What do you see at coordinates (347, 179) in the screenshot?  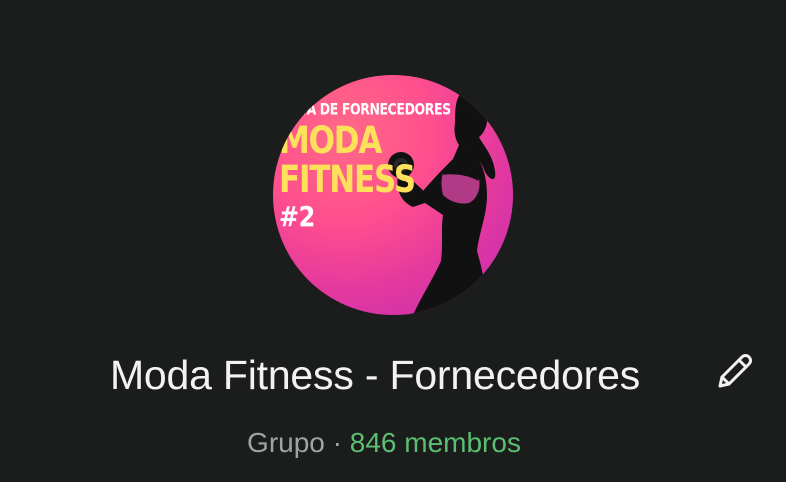 I see `avatar-title-line2: FITNESS` at bounding box center [347, 179].